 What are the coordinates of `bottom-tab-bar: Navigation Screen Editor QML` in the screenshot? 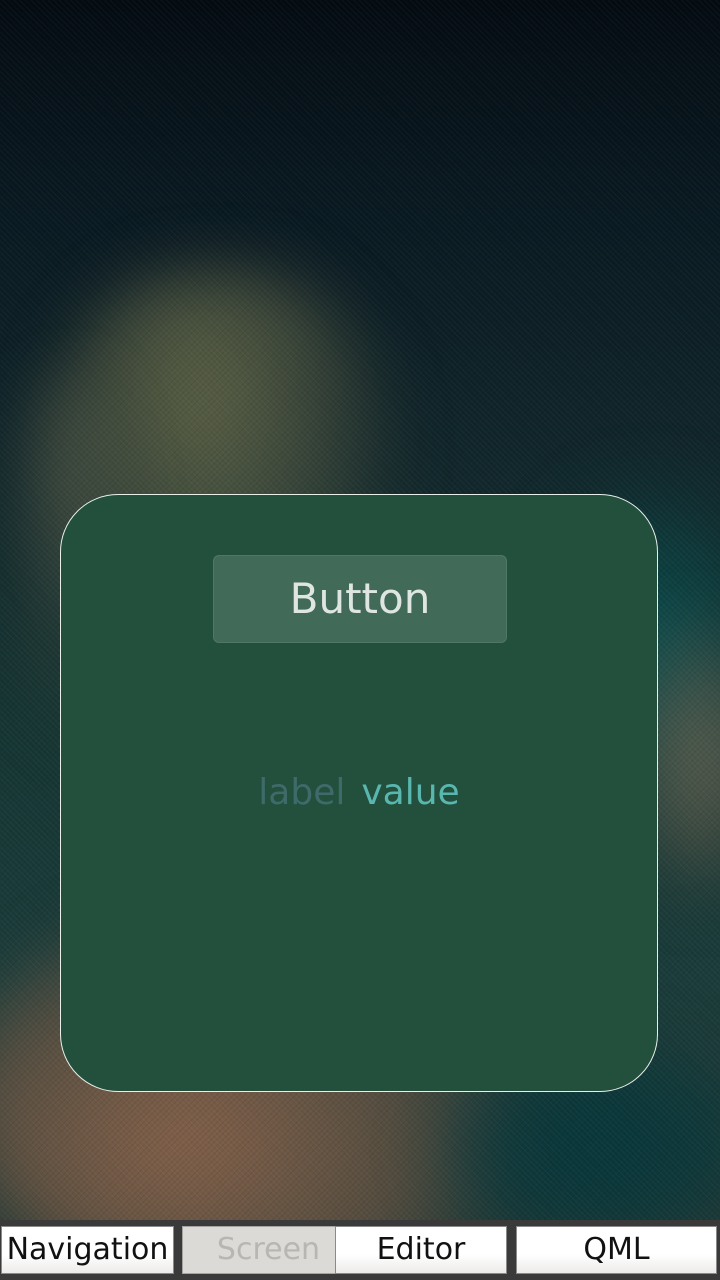 It's located at (360, 1250).